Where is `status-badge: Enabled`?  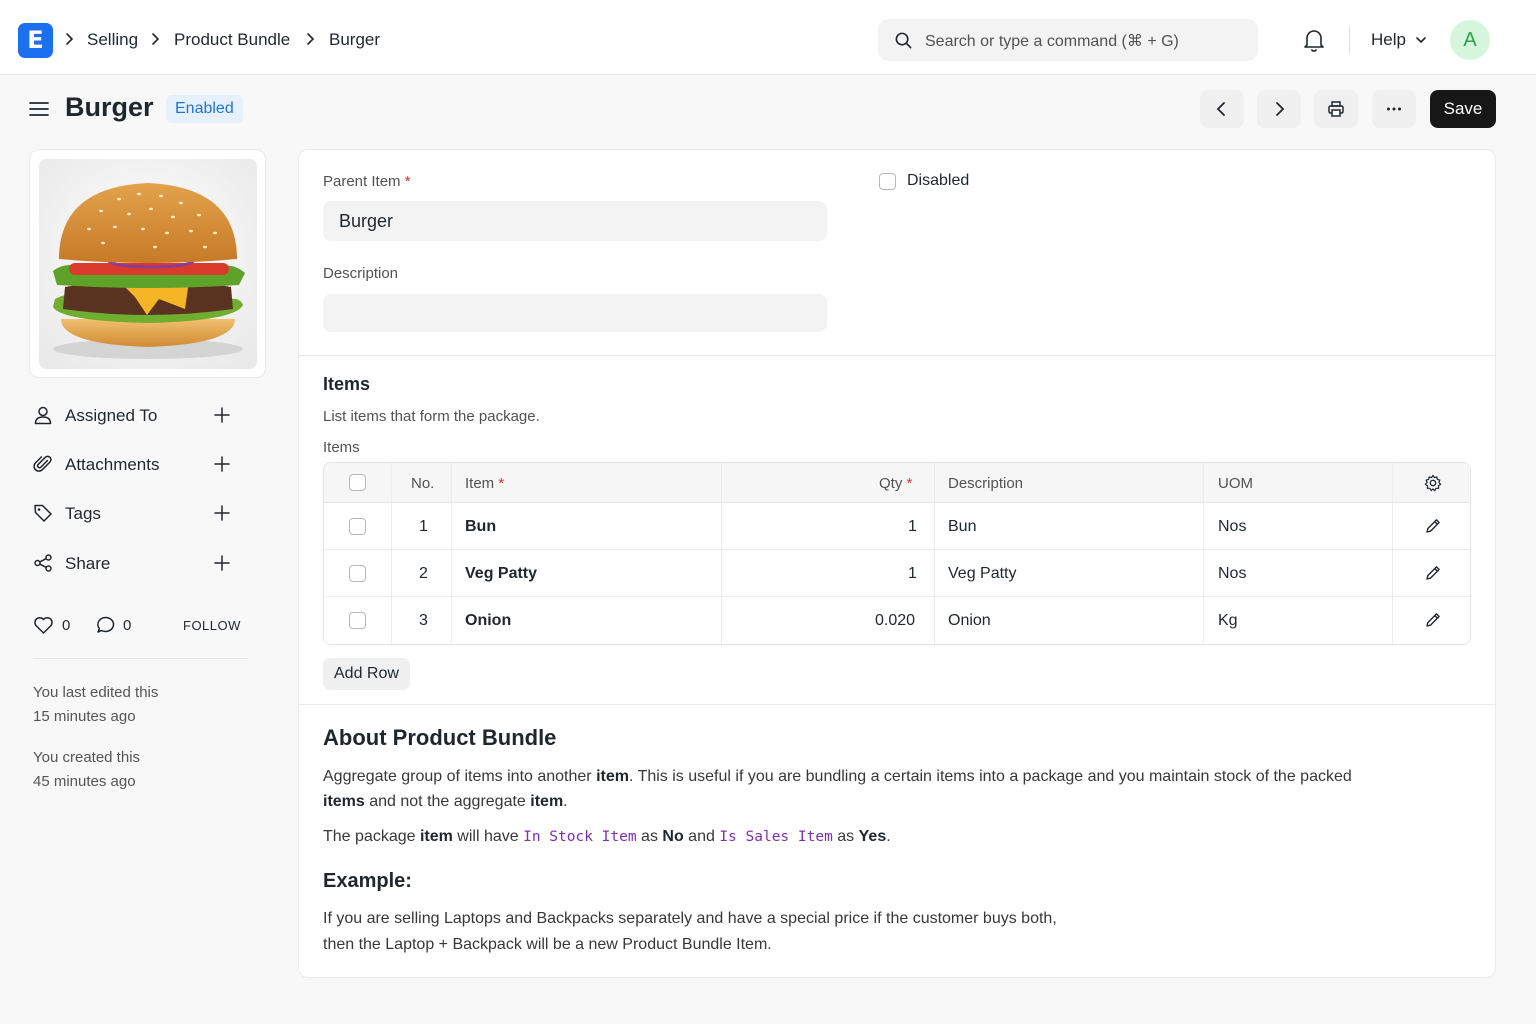 status-badge: Enabled is located at coordinates (204, 109).